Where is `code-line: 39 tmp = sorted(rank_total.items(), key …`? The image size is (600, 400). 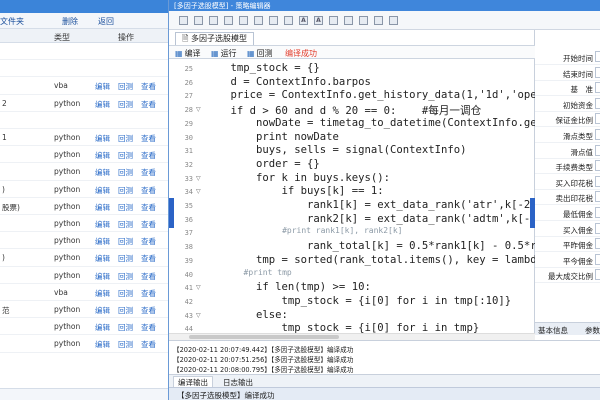 code-line: 39 tmp = sorted(rank_total.items(), key … is located at coordinates (352, 261).